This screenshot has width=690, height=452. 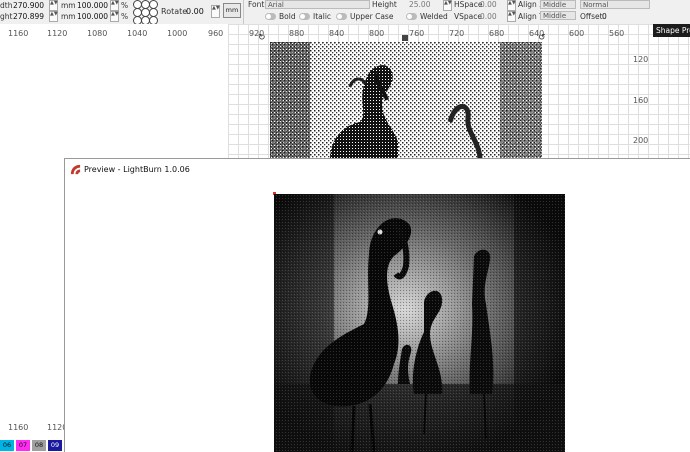 What do you see at coordinates (617, 33) in the screenshot?
I see `ruler-tick: 560` at bounding box center [617, 33].